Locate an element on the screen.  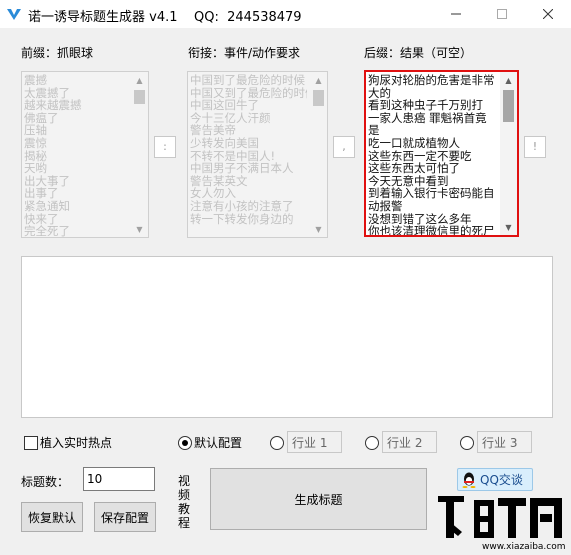
list-item: 少转发向美国 is located at coordinates (248, 143).